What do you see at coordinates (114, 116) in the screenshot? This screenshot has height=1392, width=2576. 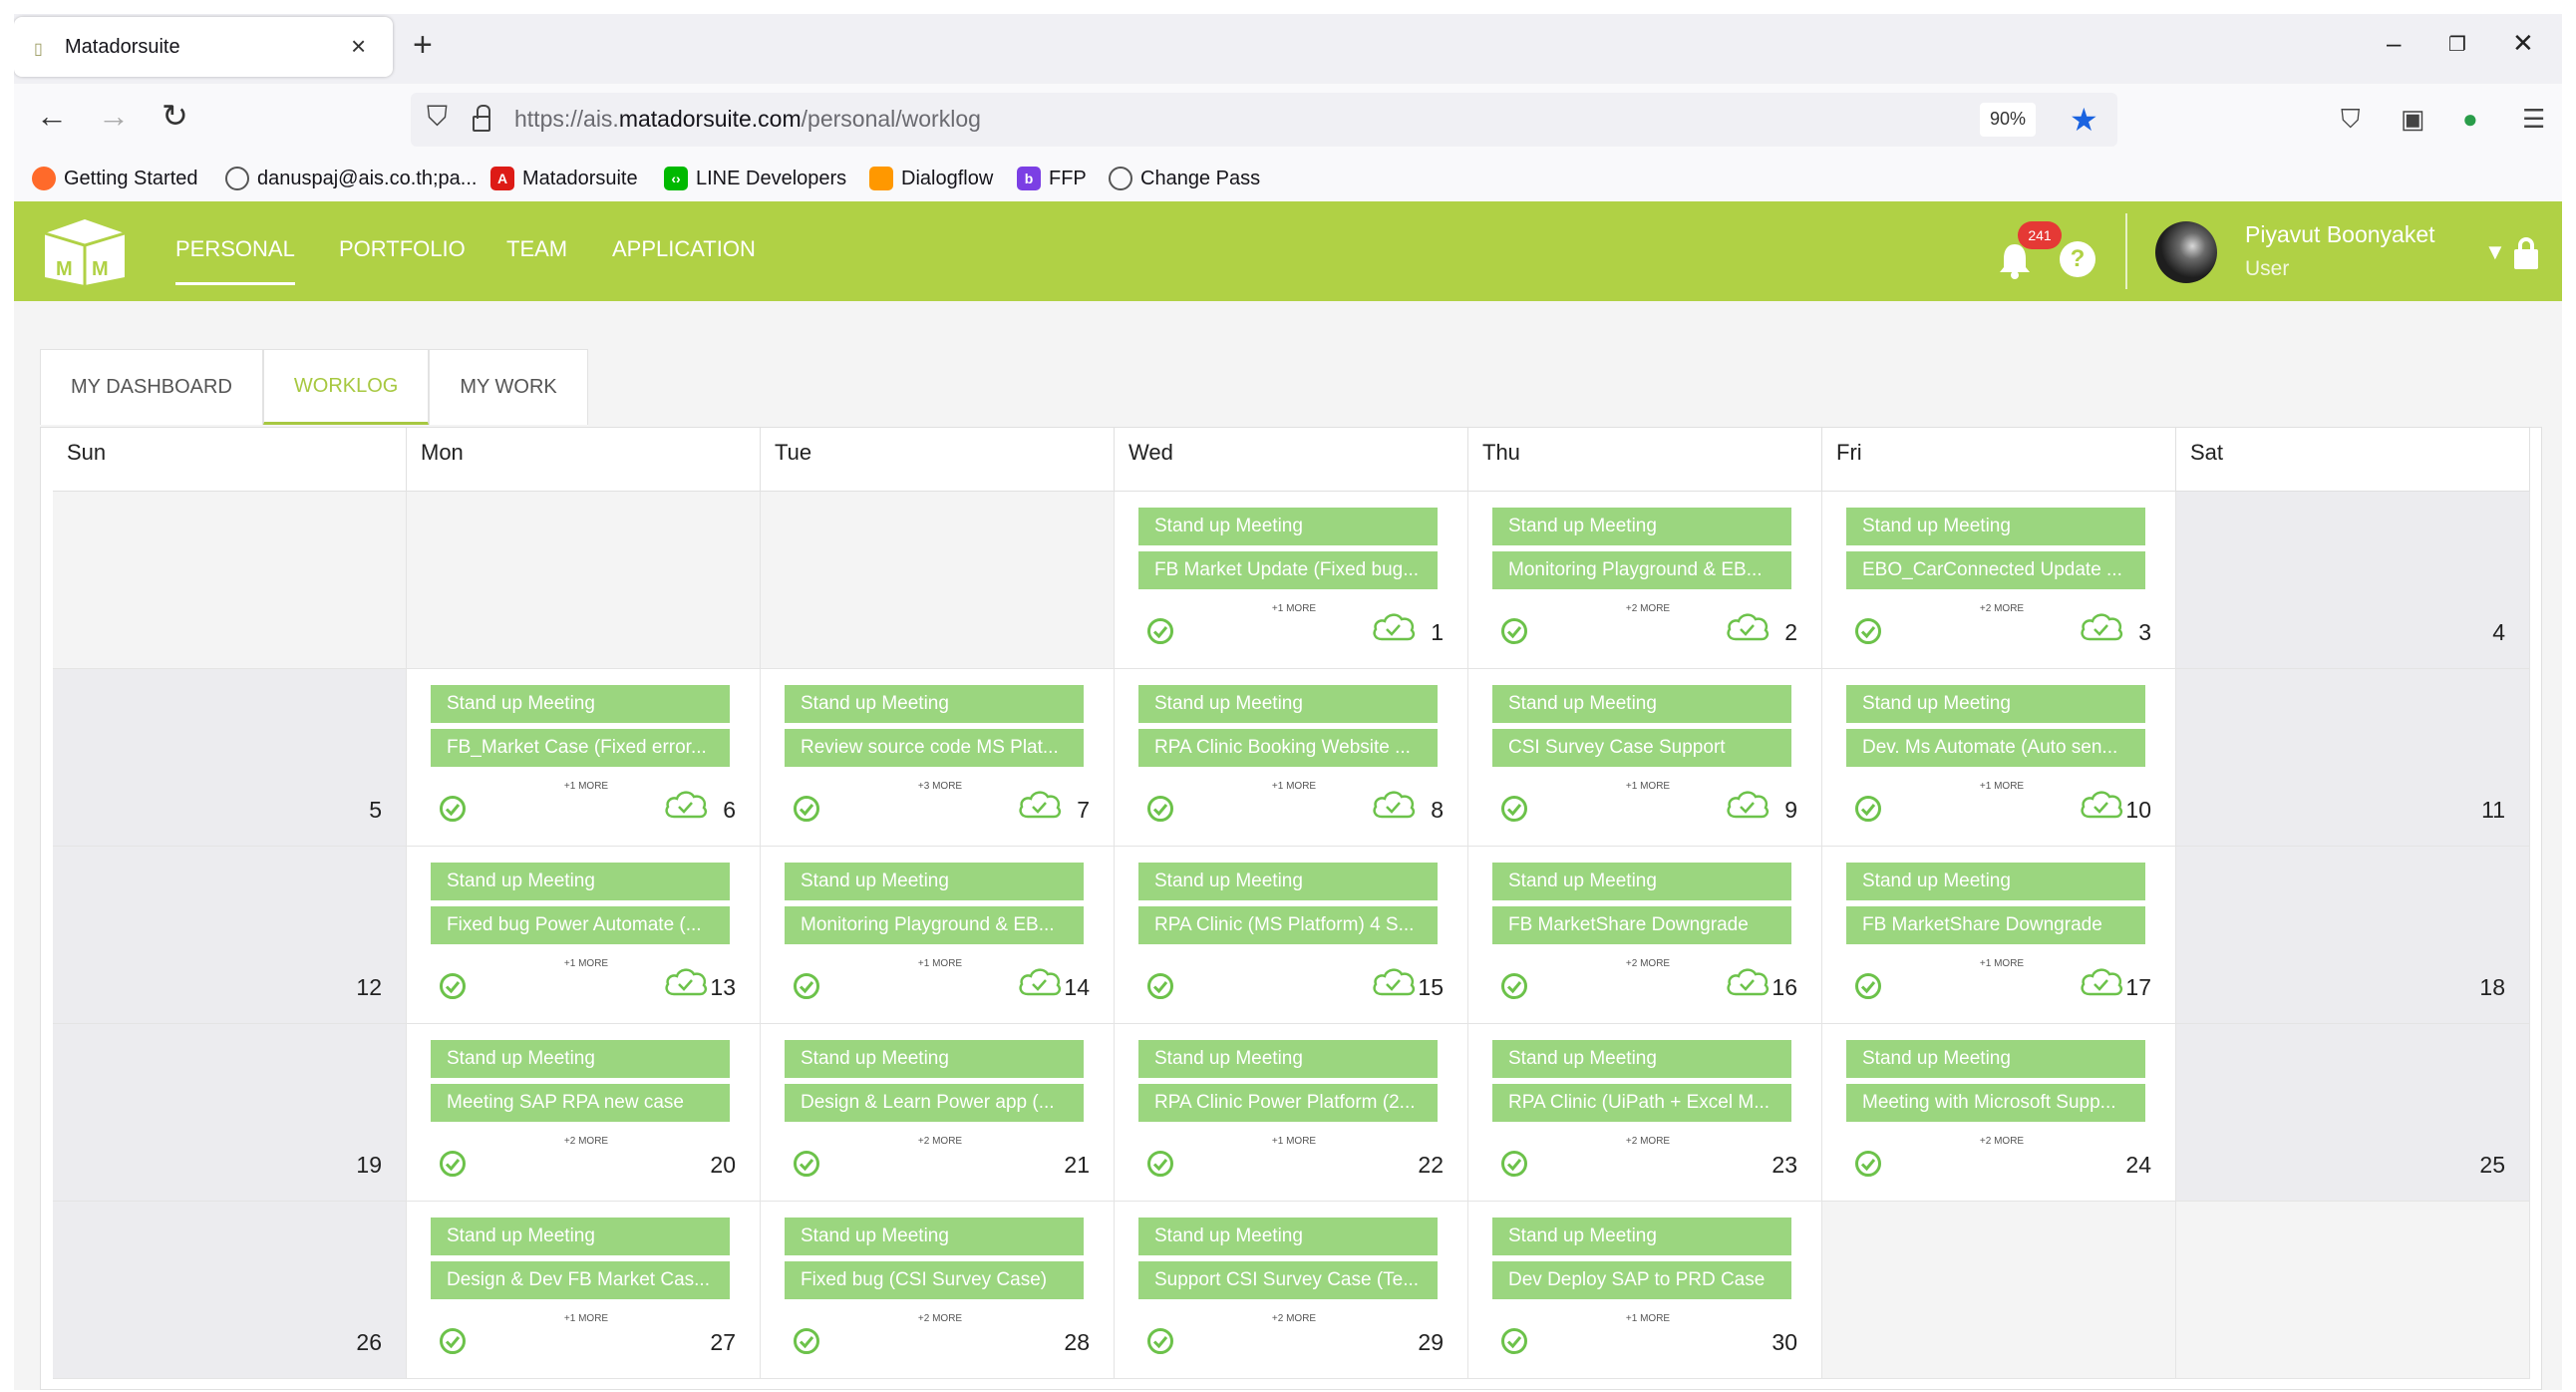 I see `forward-icon: →` at bounding box center [114, 116].